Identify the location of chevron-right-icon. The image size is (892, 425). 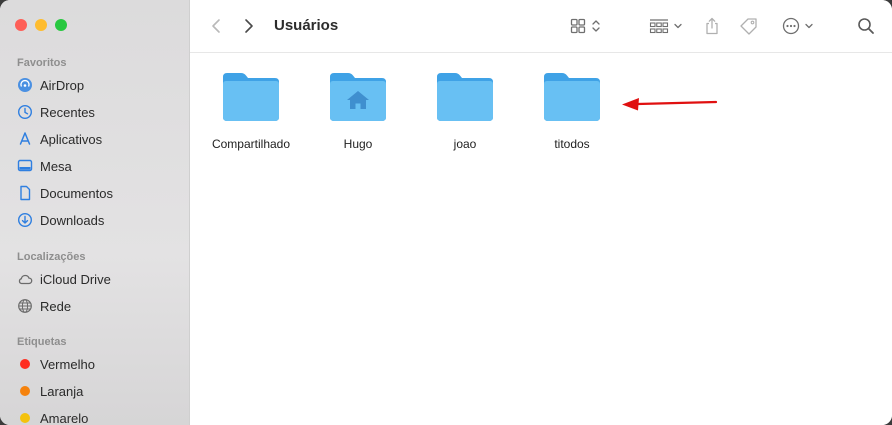
(249, 26).